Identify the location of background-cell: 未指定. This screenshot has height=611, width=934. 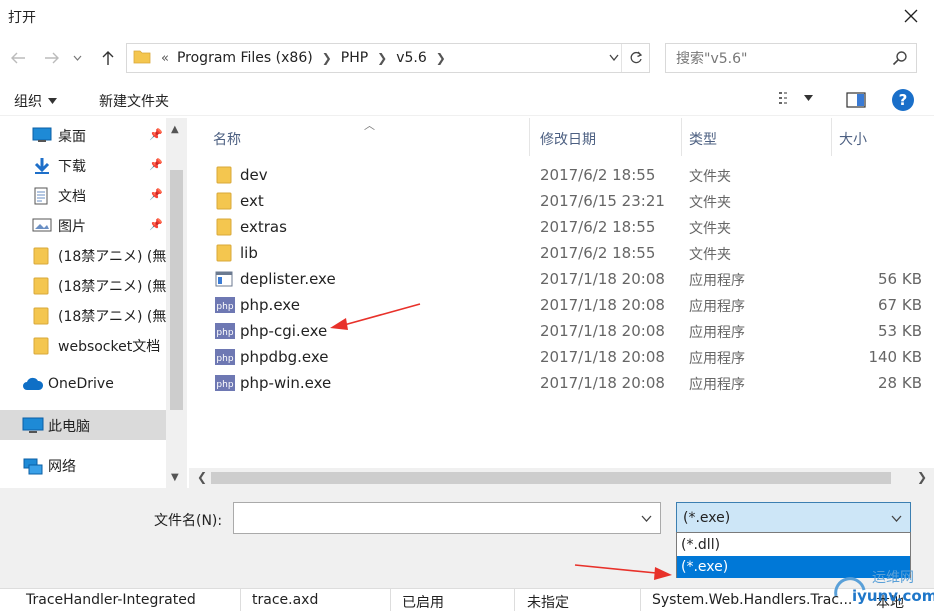
(548, 603).